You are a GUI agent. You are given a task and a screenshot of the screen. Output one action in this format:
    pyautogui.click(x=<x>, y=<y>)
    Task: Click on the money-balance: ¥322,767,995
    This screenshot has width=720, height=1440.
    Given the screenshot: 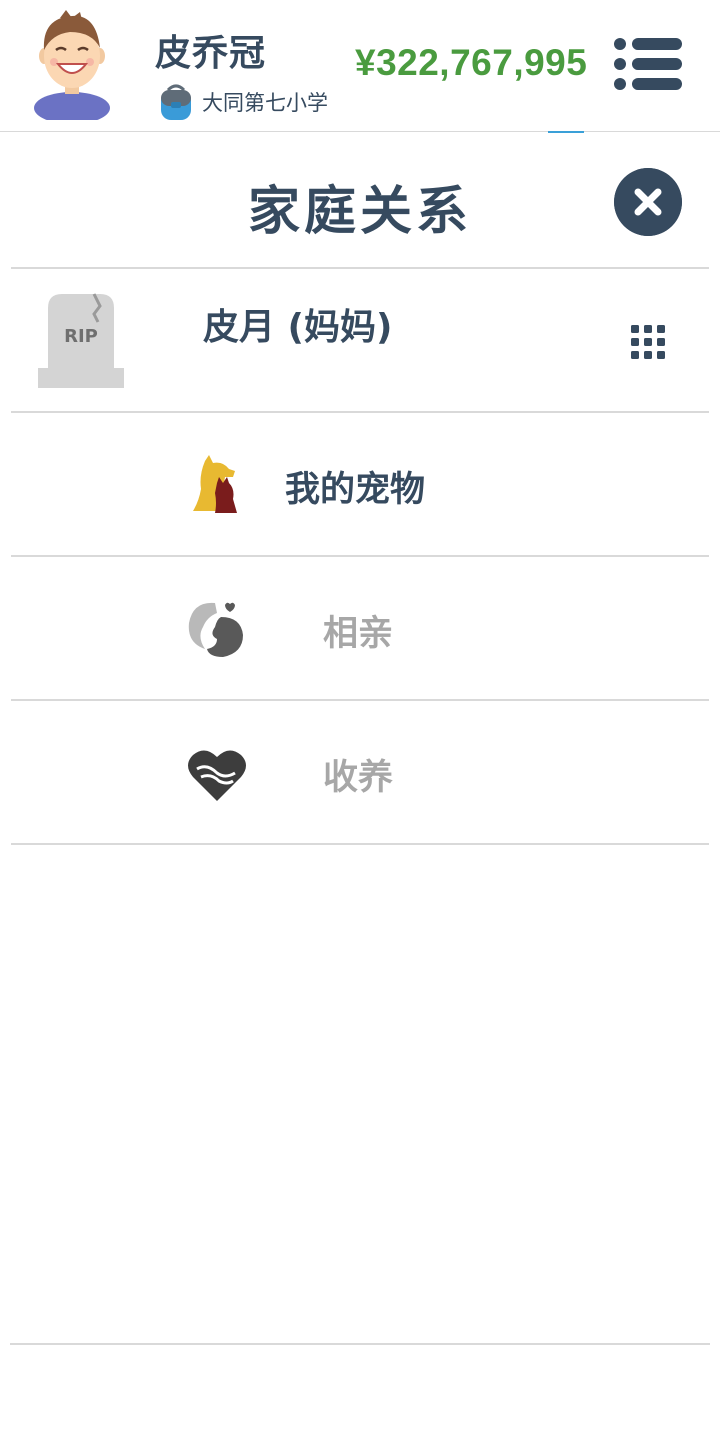 What is the action you would take?
    pyautogui.click(x=471, y=62)
    